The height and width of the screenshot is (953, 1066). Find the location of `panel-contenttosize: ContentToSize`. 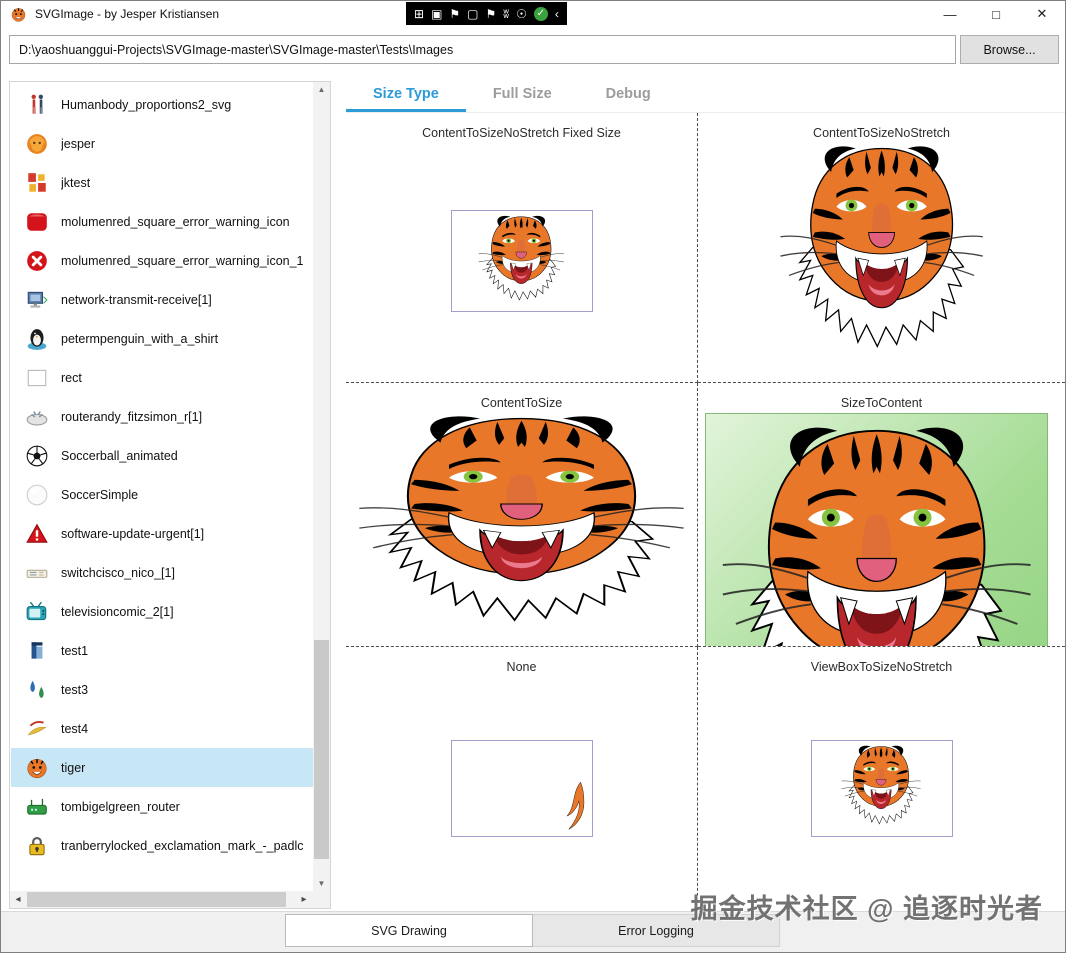

panel-contenttosize: ContentToSize is located at coordinates (522, 515).